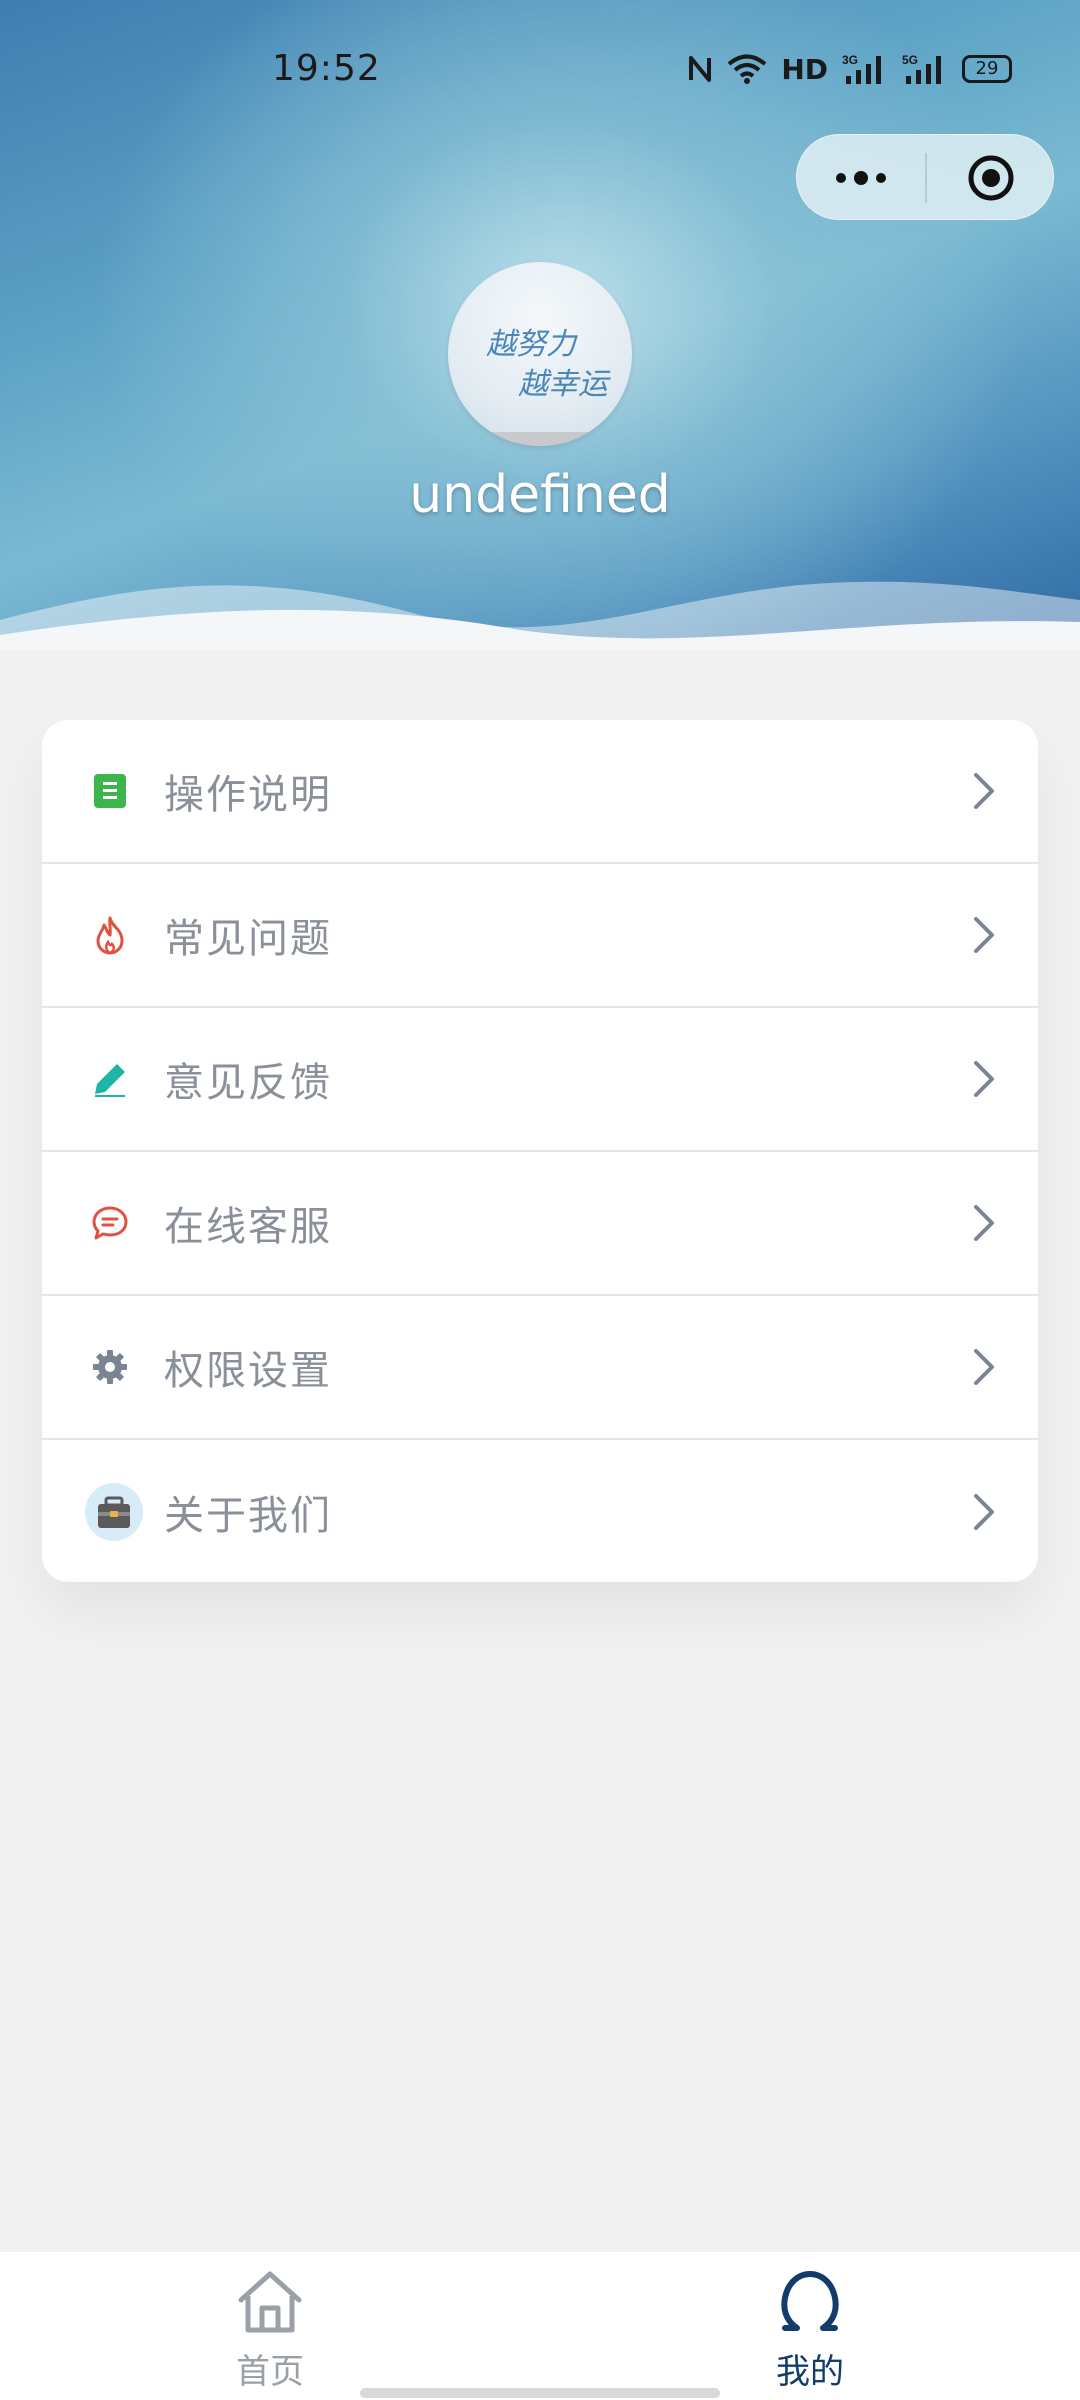  Describe the element at coordinates (248, 795) in the screenshot. I see `menu-item-label: 操作说明` at that location.